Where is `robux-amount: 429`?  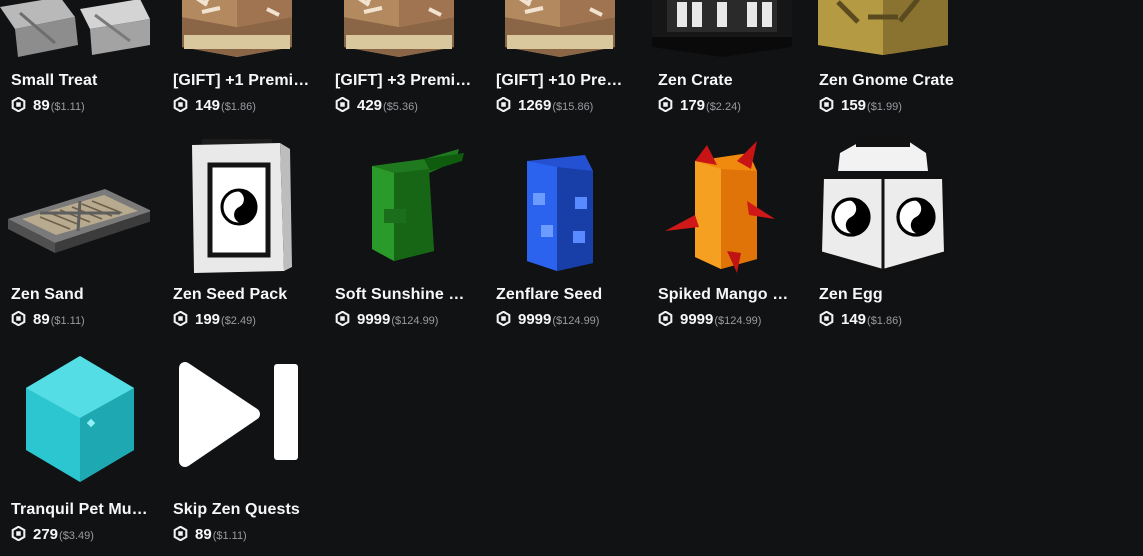
robux-amount: 429 is located at coordinates (370, 105).